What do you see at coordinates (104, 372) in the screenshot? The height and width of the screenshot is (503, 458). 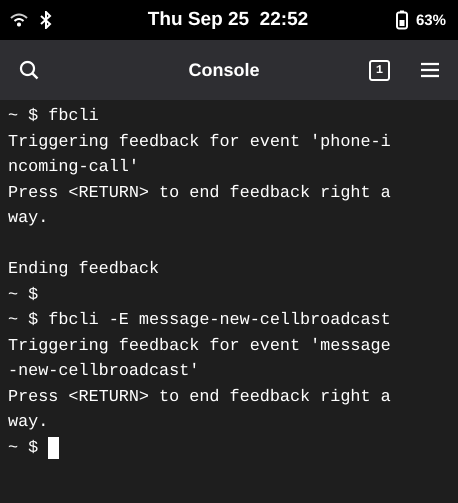 I see `terminal-line: -new-cellbroadcast'` at bounding box center [104, 372].